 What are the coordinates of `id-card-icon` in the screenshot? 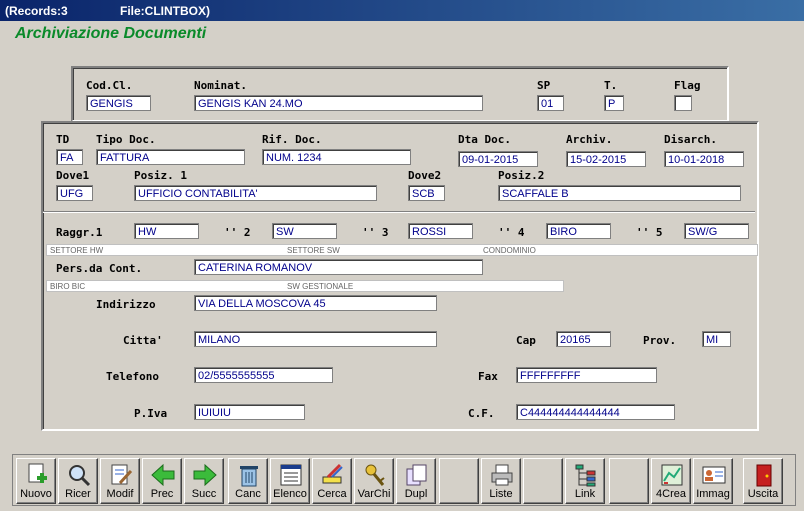 It's located at (714, 475).